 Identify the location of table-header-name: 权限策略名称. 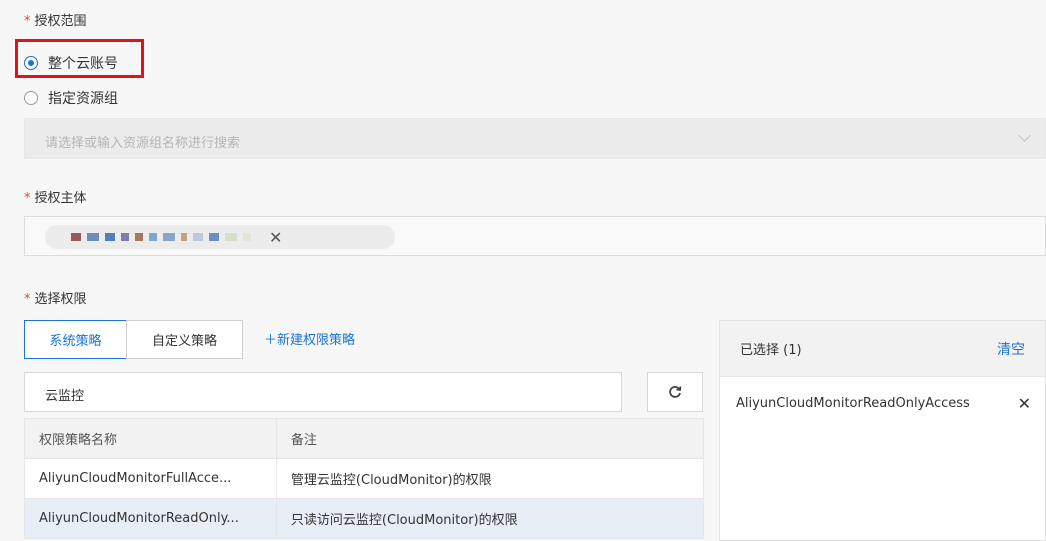
(150, 438).